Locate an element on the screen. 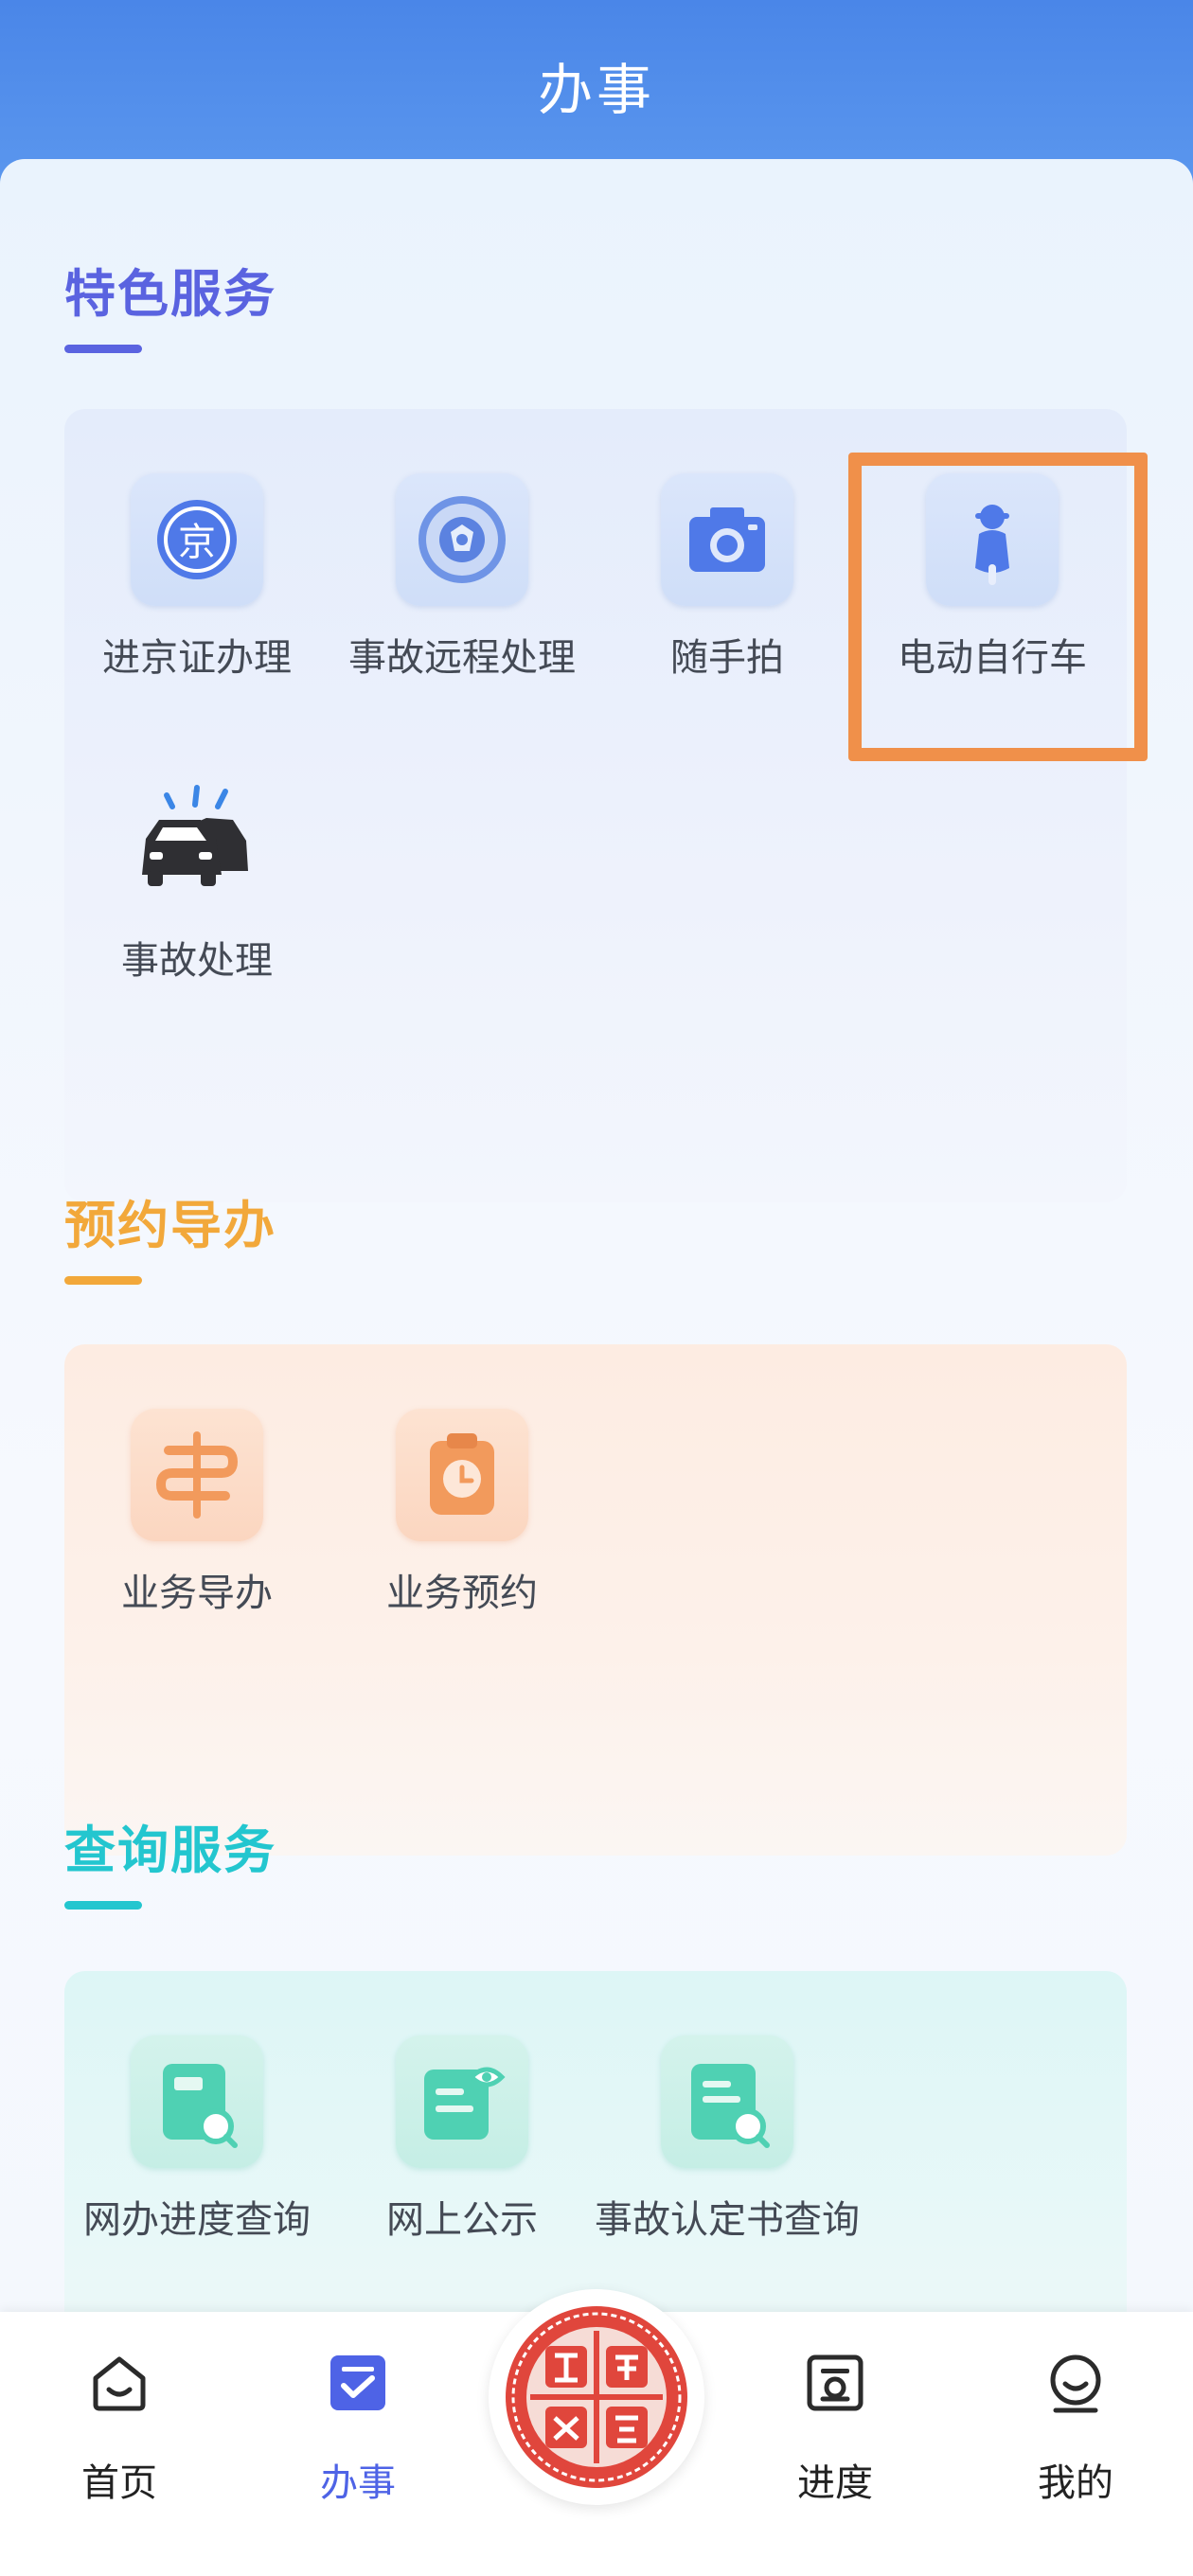  route-icon is located at coordinates (197, 1475).